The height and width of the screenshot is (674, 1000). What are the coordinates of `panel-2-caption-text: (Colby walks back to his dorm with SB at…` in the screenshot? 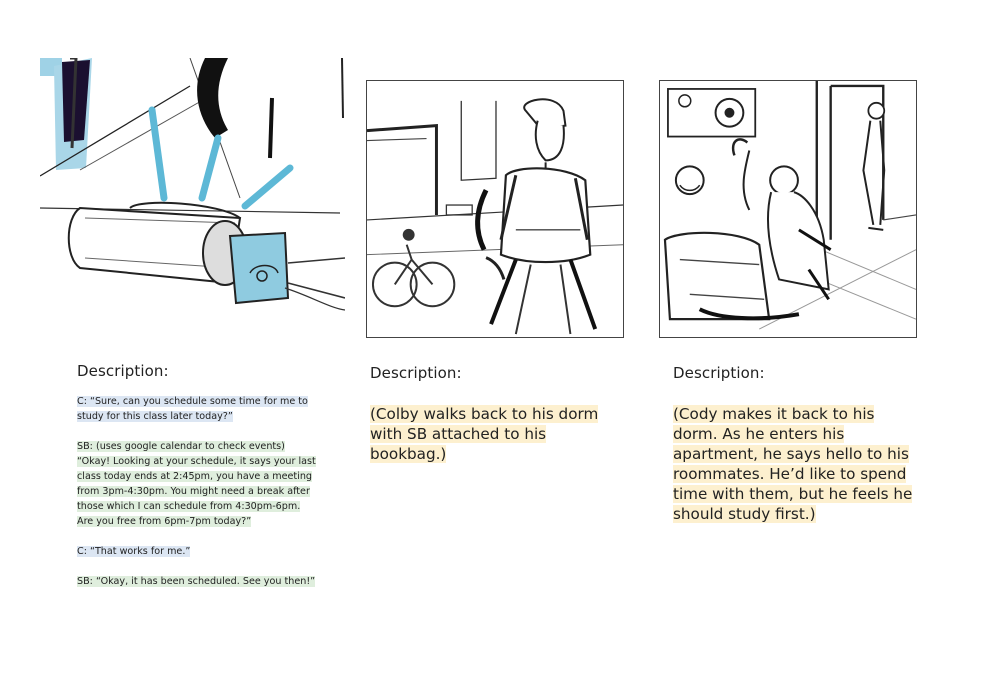 It's located at (484, 434).